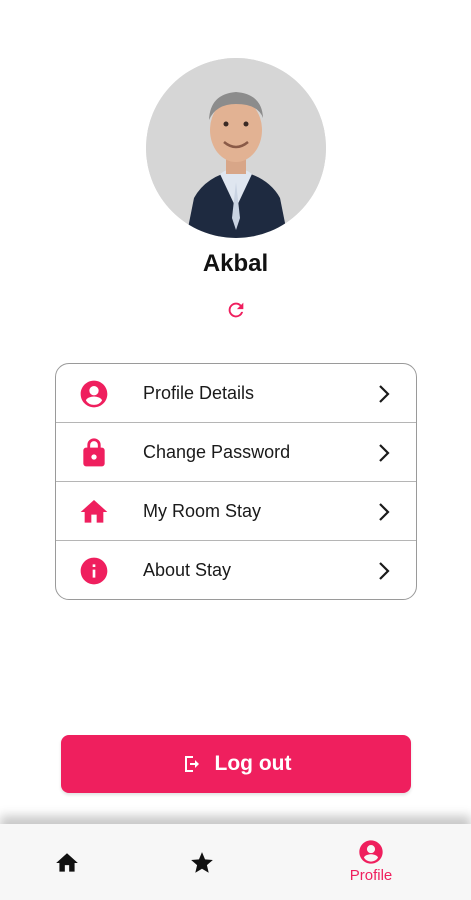 Image resolution: width=471 pixels, height=900 pixels. Describe the element at coordinates (236, 570) in the screenshot. I see `menu-item-about-stay: About Stay` at that location.